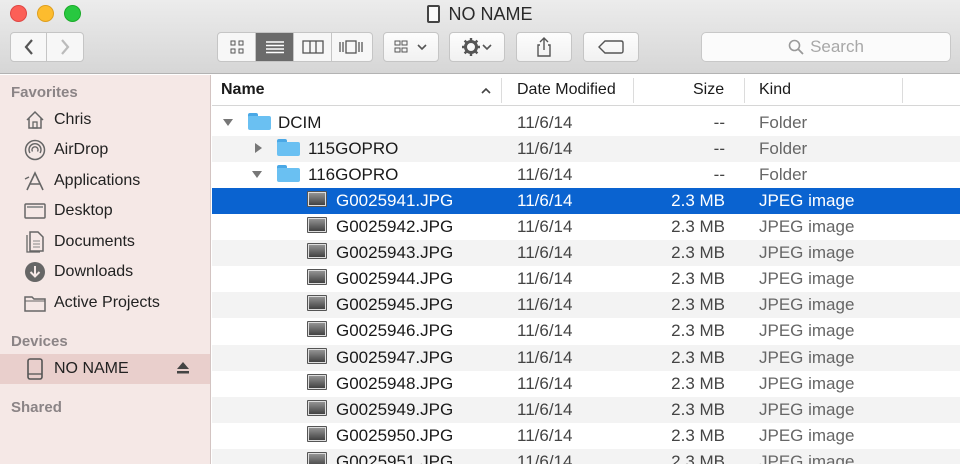 The width and height of the screenshot is (960, 464). I want to click on table-row: G0025941.JPG 11/6/14 2.3 MB JPEG image, so click(586, 201).